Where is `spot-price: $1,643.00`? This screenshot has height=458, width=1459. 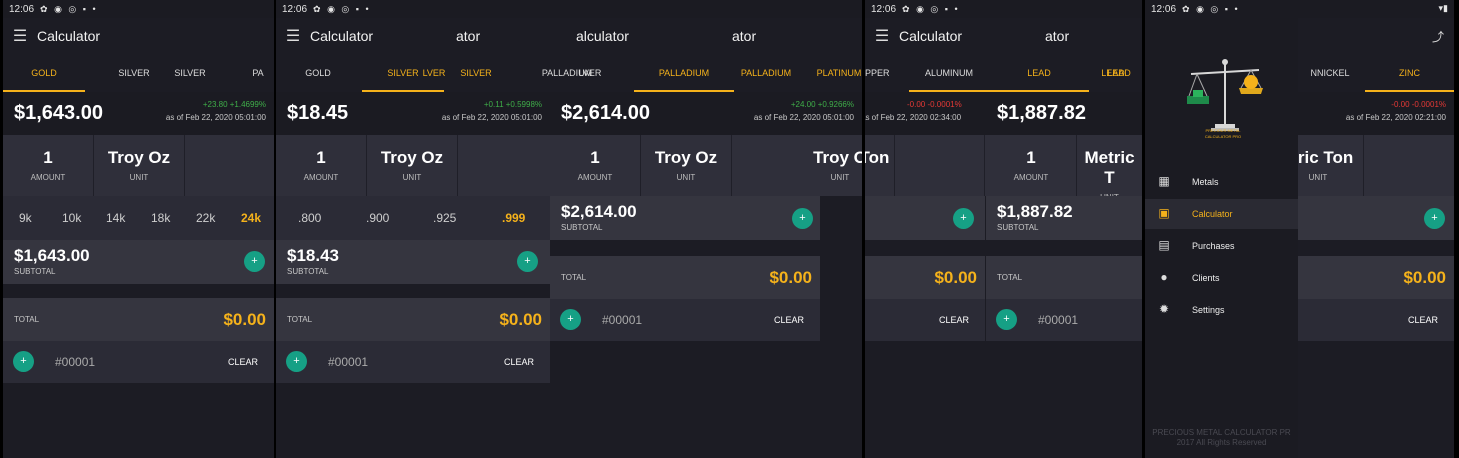
spot-price: $1,643.00 is located at coordinates (58, 113).